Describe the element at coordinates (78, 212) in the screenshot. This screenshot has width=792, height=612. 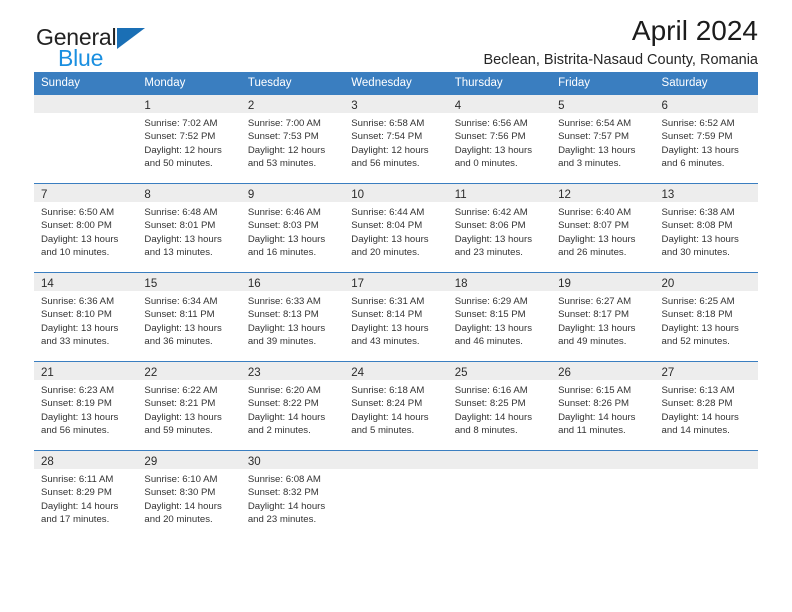
I see `sunrise-time: Sunrise: 6:50 AM` at that location.